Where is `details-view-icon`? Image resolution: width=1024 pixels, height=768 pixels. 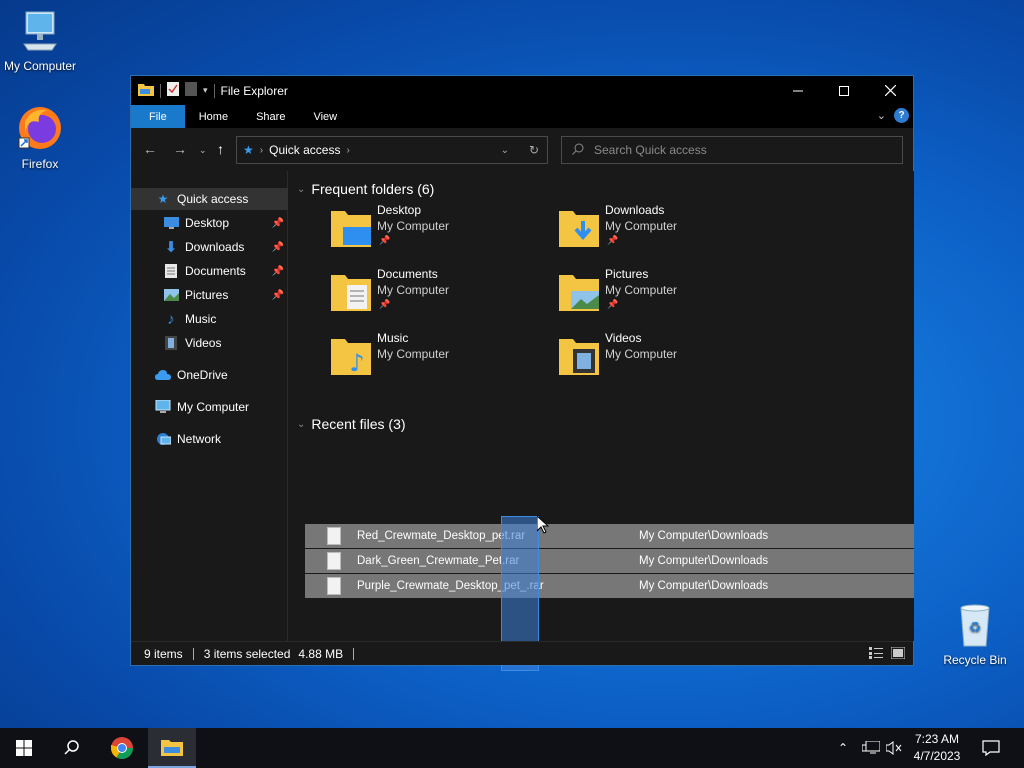
details-view-icon is located at coordinates (876, 654).